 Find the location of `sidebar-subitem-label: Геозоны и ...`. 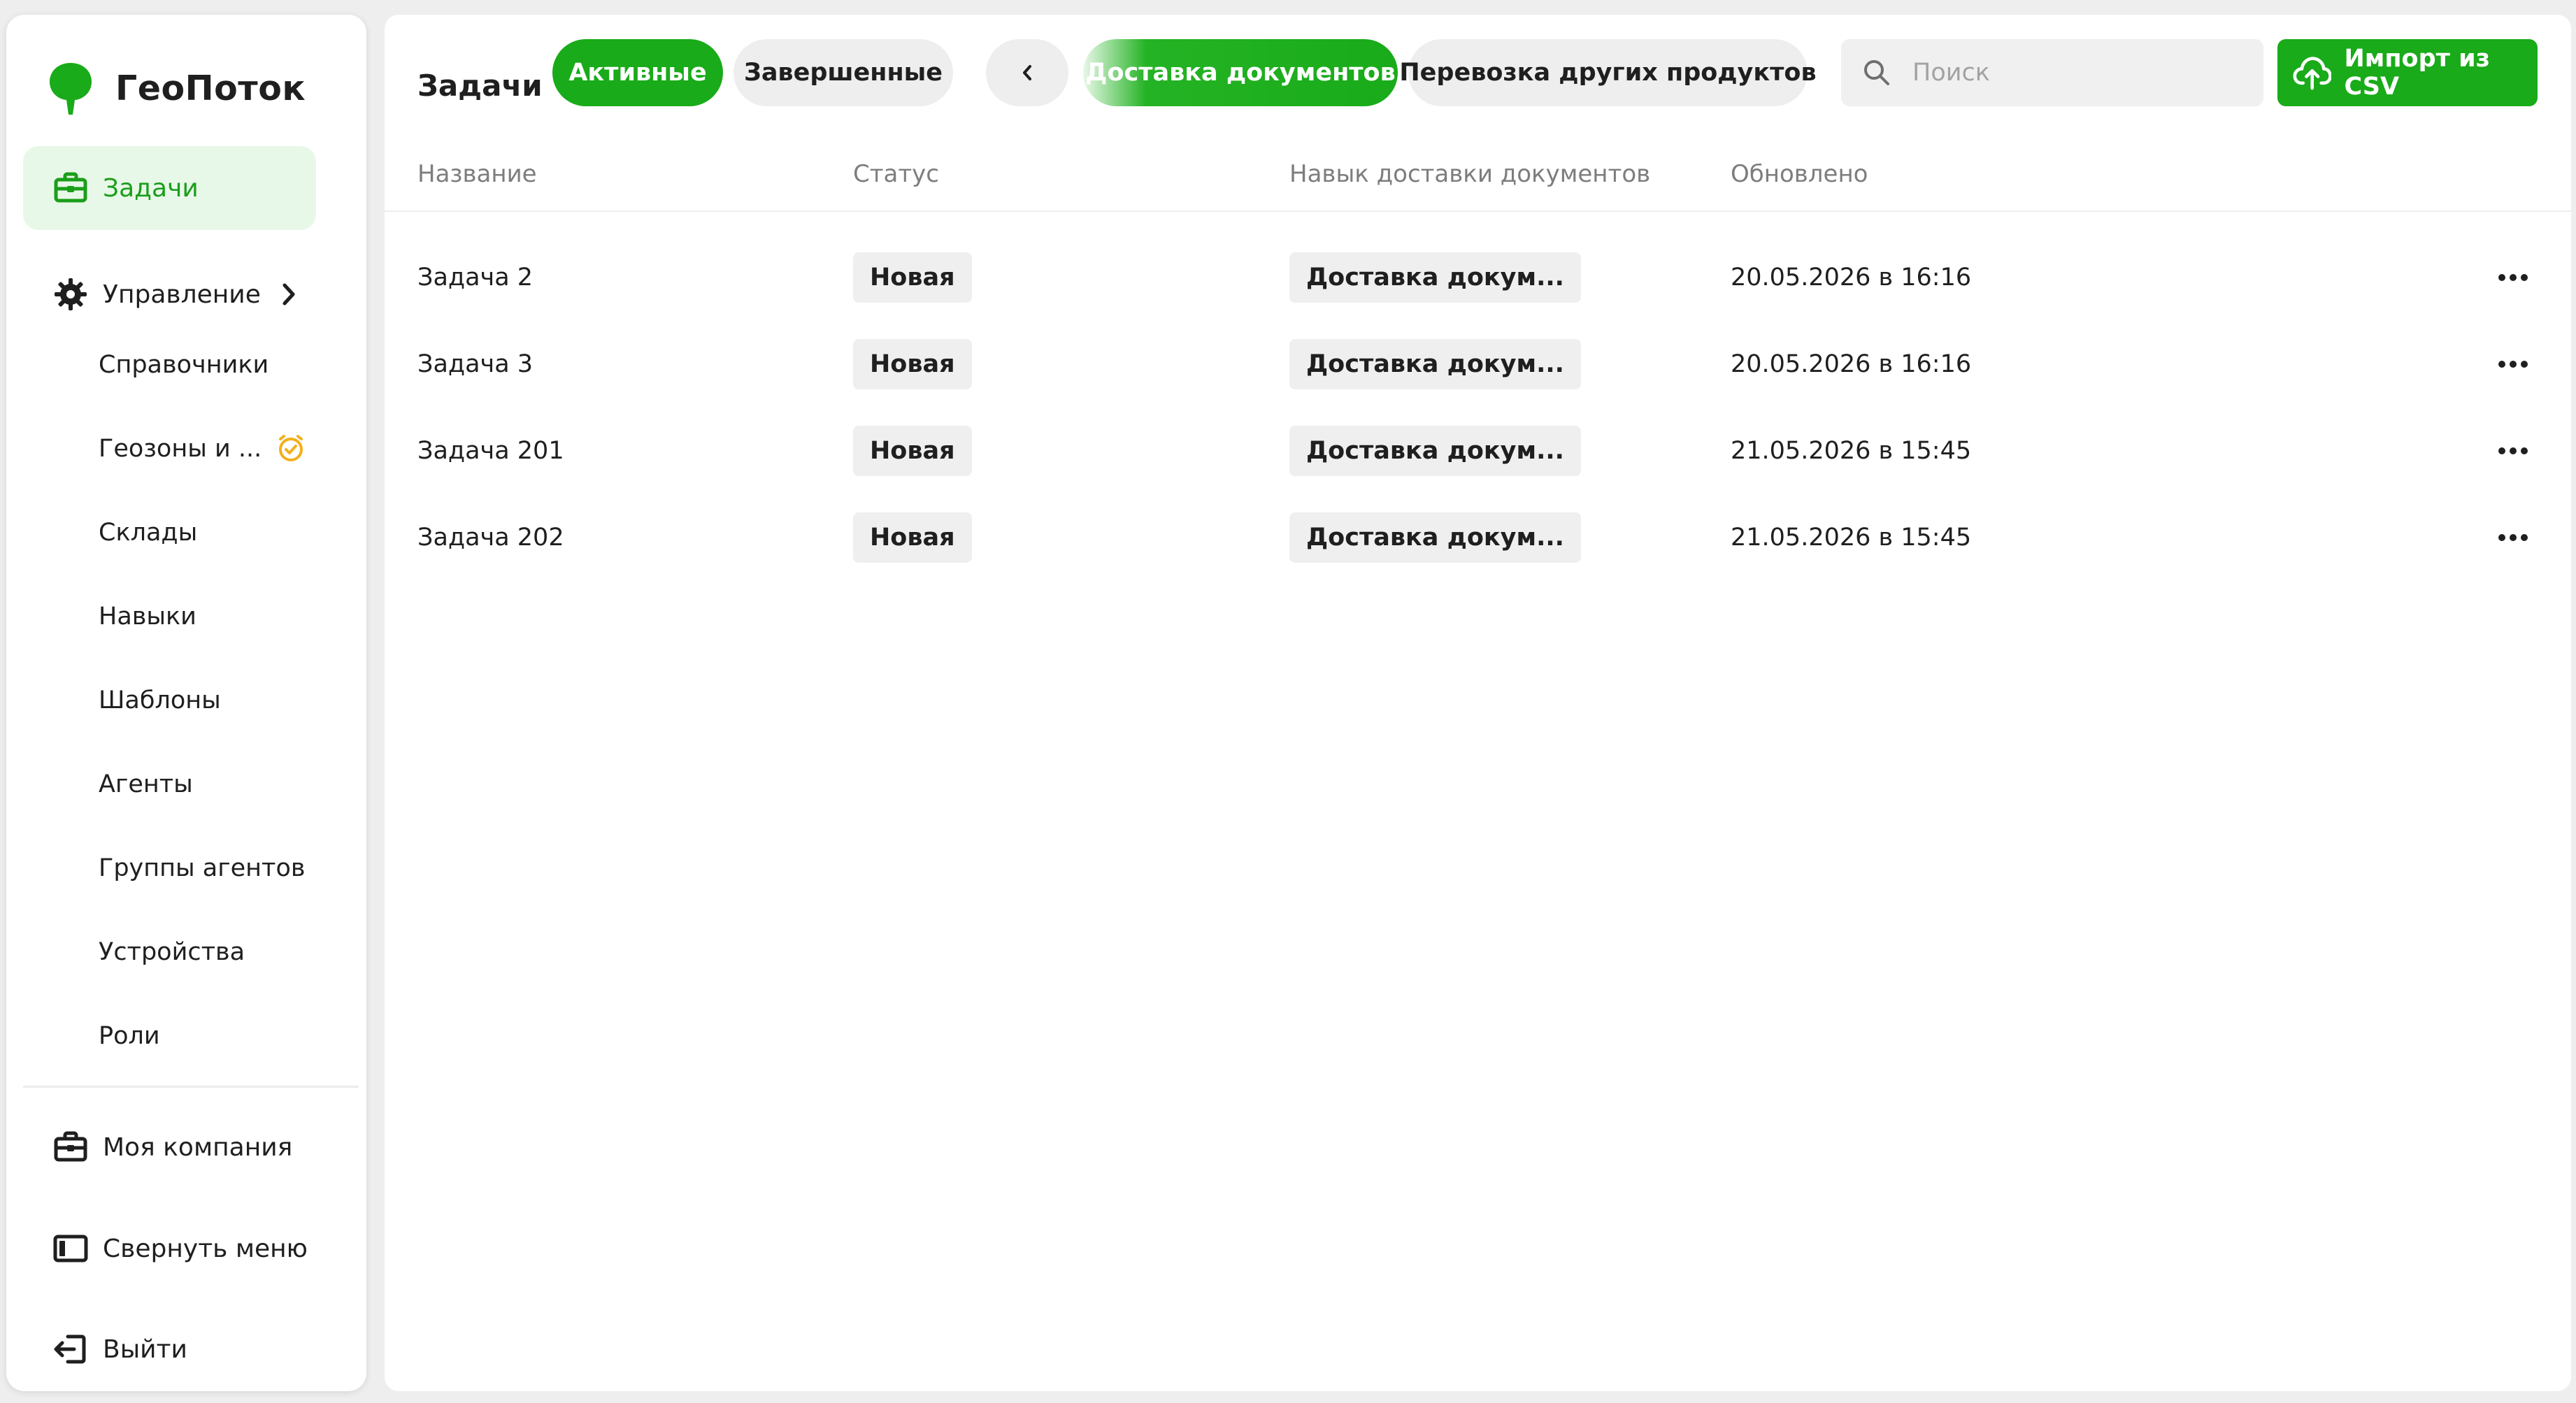

sidebar-subitem-label: Геозоны и ... is located at coordinates (180, 449).